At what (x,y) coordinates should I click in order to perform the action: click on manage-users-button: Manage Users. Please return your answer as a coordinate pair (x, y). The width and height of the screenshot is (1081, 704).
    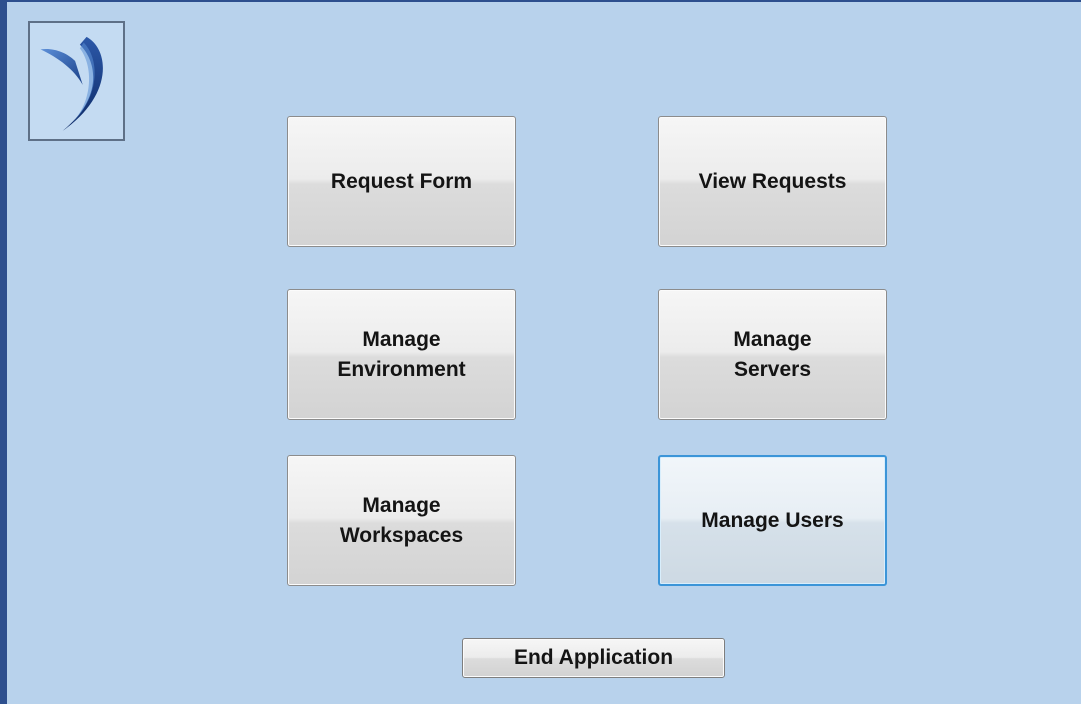
    Looking at the image, I should click on (772, 520).